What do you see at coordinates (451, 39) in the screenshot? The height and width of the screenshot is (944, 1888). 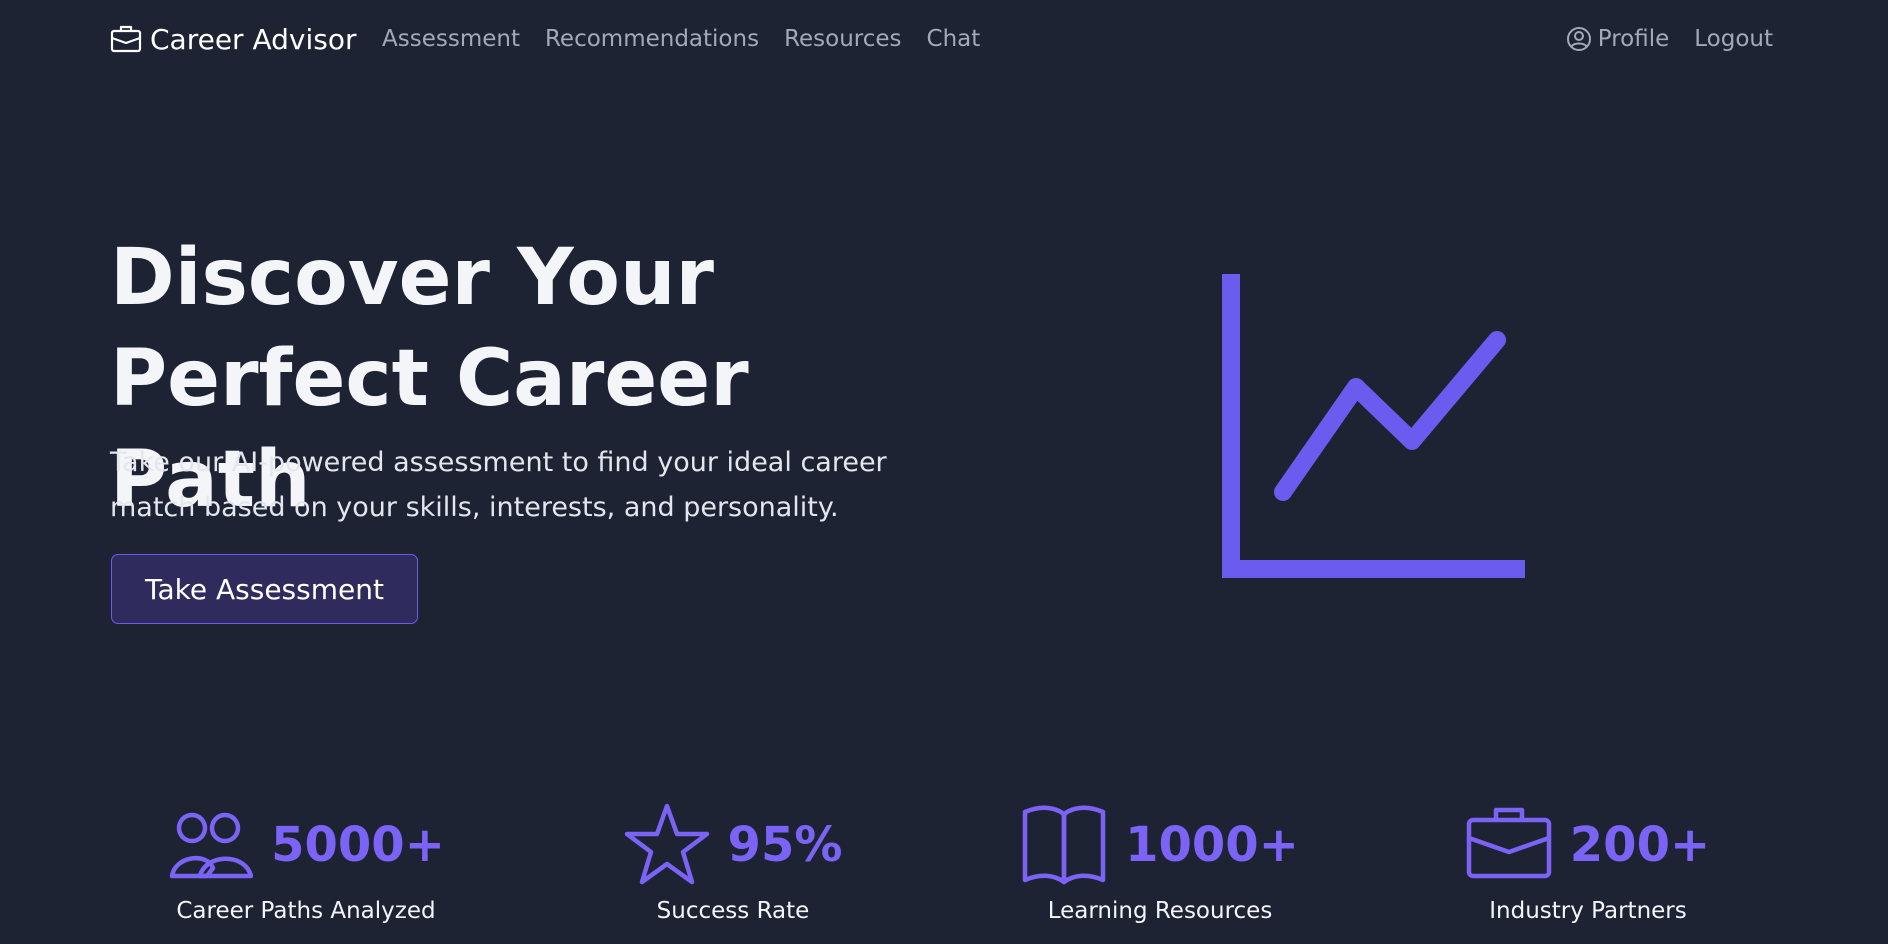 I see `nav-link-assessment: Assessment` at bounding box center [451, 39].